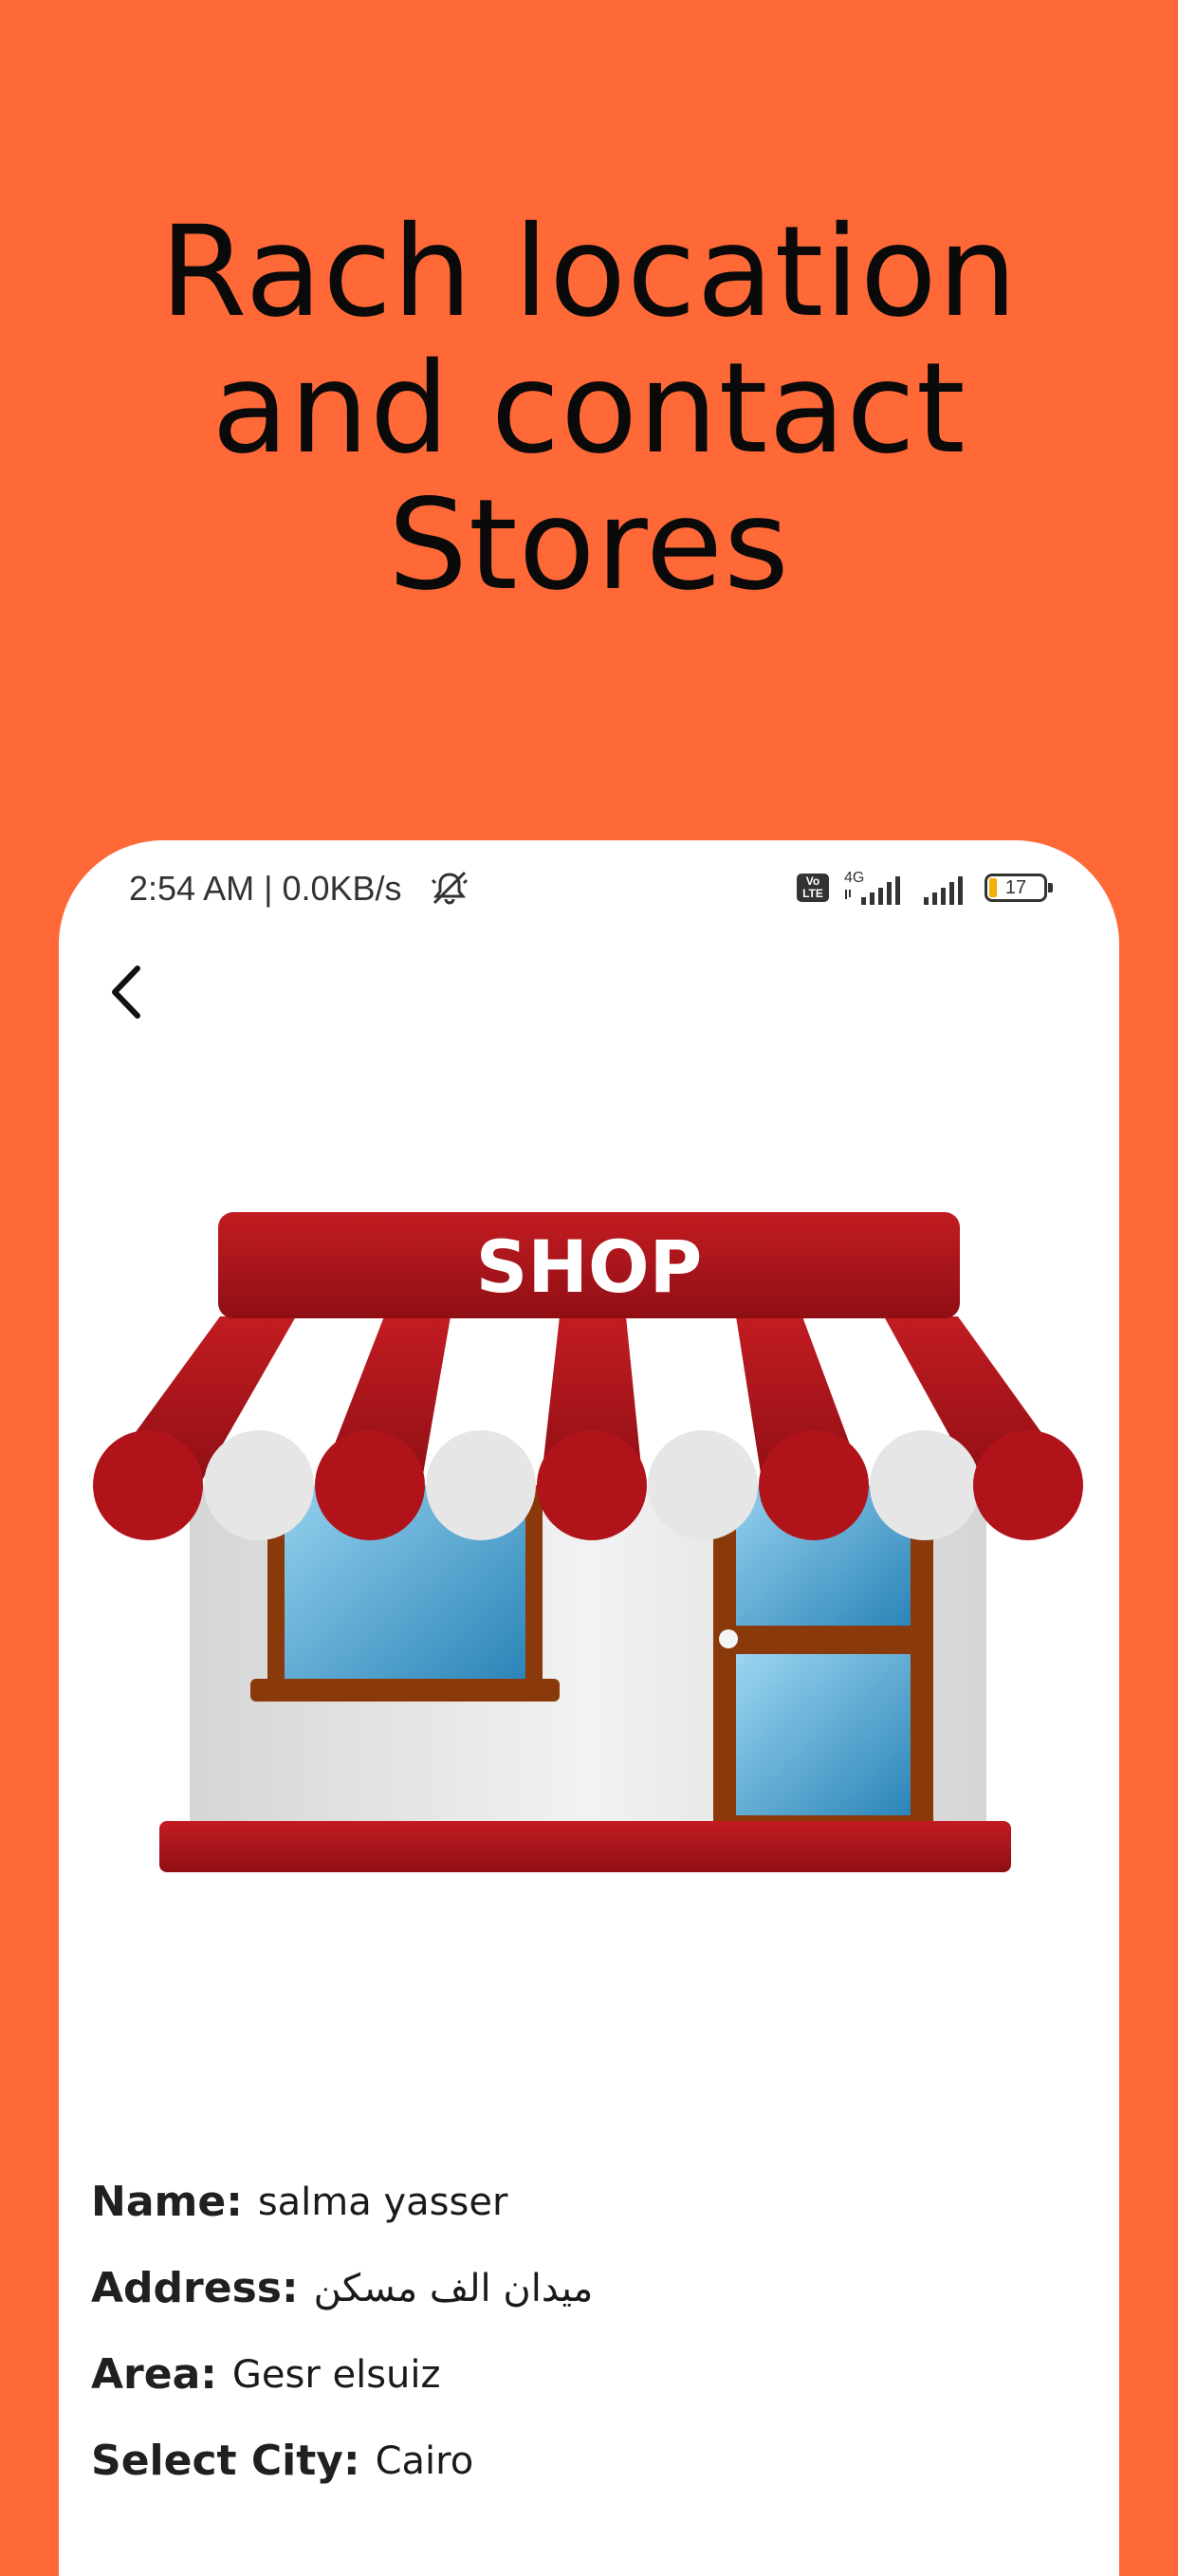  What do you see at coordinates (1050, 887) in the screenshot?
I see `battery-cap` at bounding box center [1050, 887].